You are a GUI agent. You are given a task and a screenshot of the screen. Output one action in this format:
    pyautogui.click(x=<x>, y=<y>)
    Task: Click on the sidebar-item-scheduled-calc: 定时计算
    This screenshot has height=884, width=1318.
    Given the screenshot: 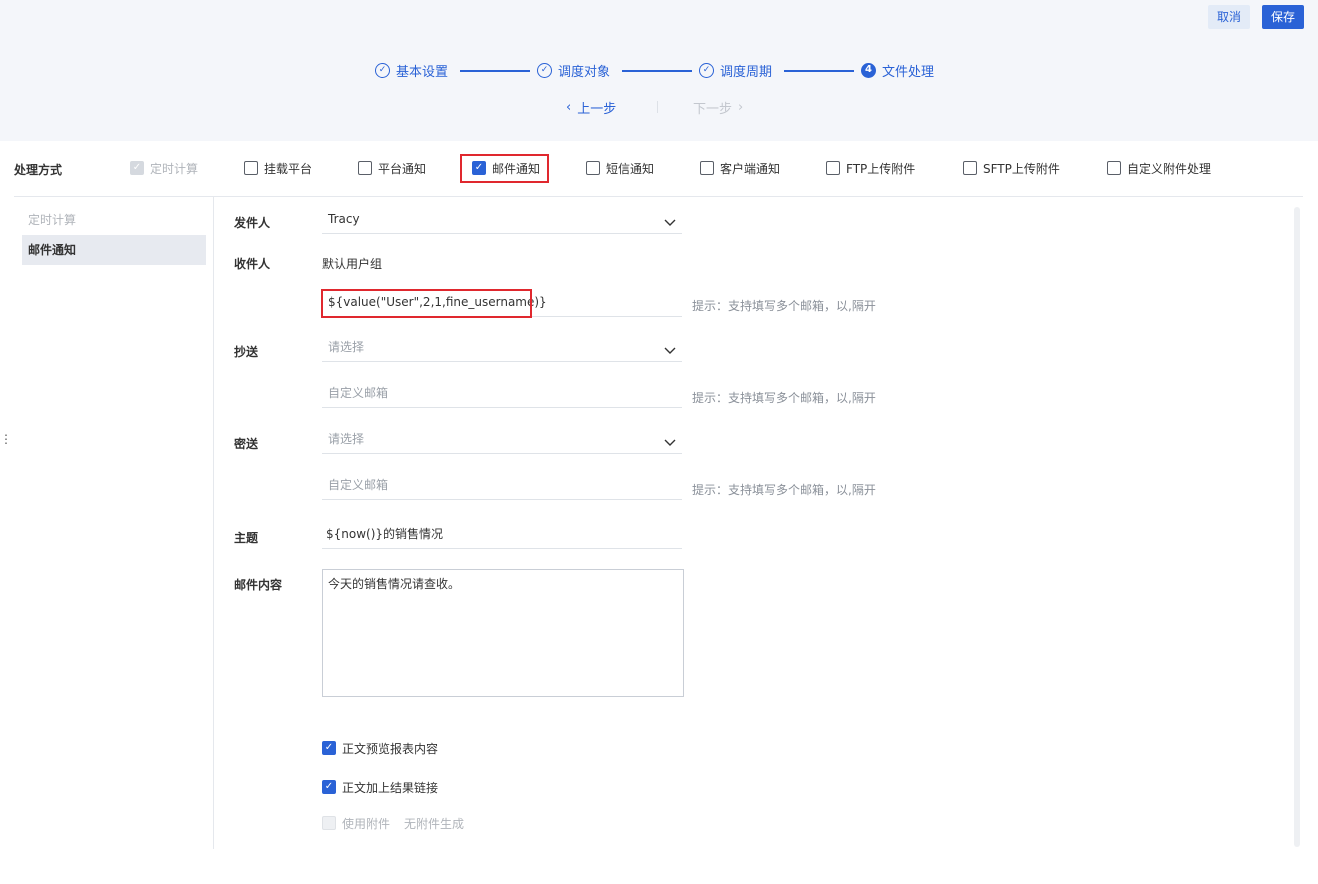 What is the action you would take?
    pyautogui.click(x=52, y=220)
    